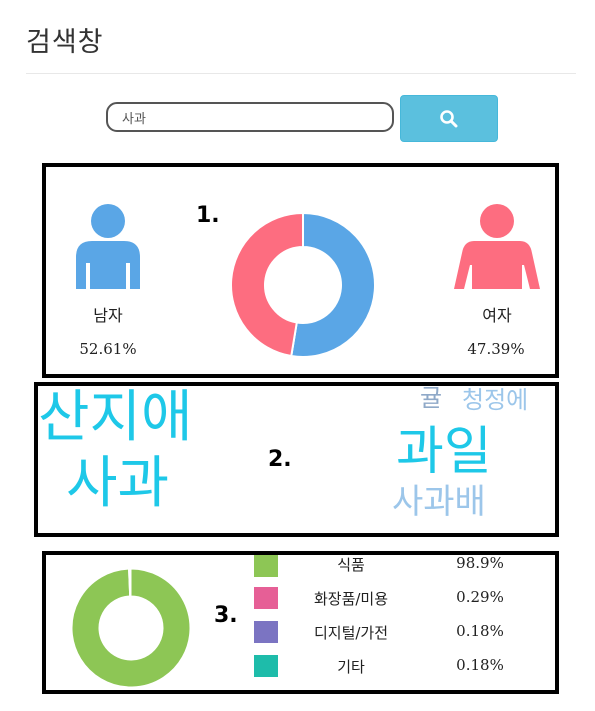 The image size is (595, 711). Describe the element at coordinates (108, 246) in the screenshot. I see `male-person-icon` at that location.